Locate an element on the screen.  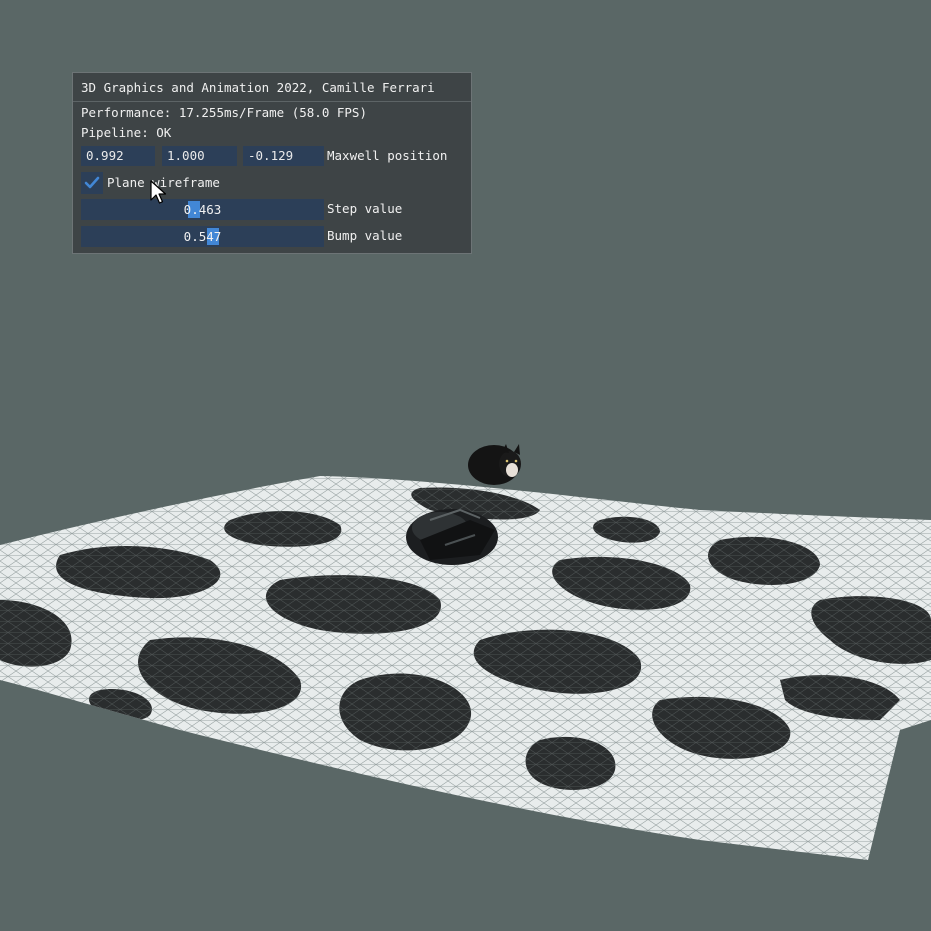
pipeline-status: Pipeline: OK is located at coordinates (126, 132).